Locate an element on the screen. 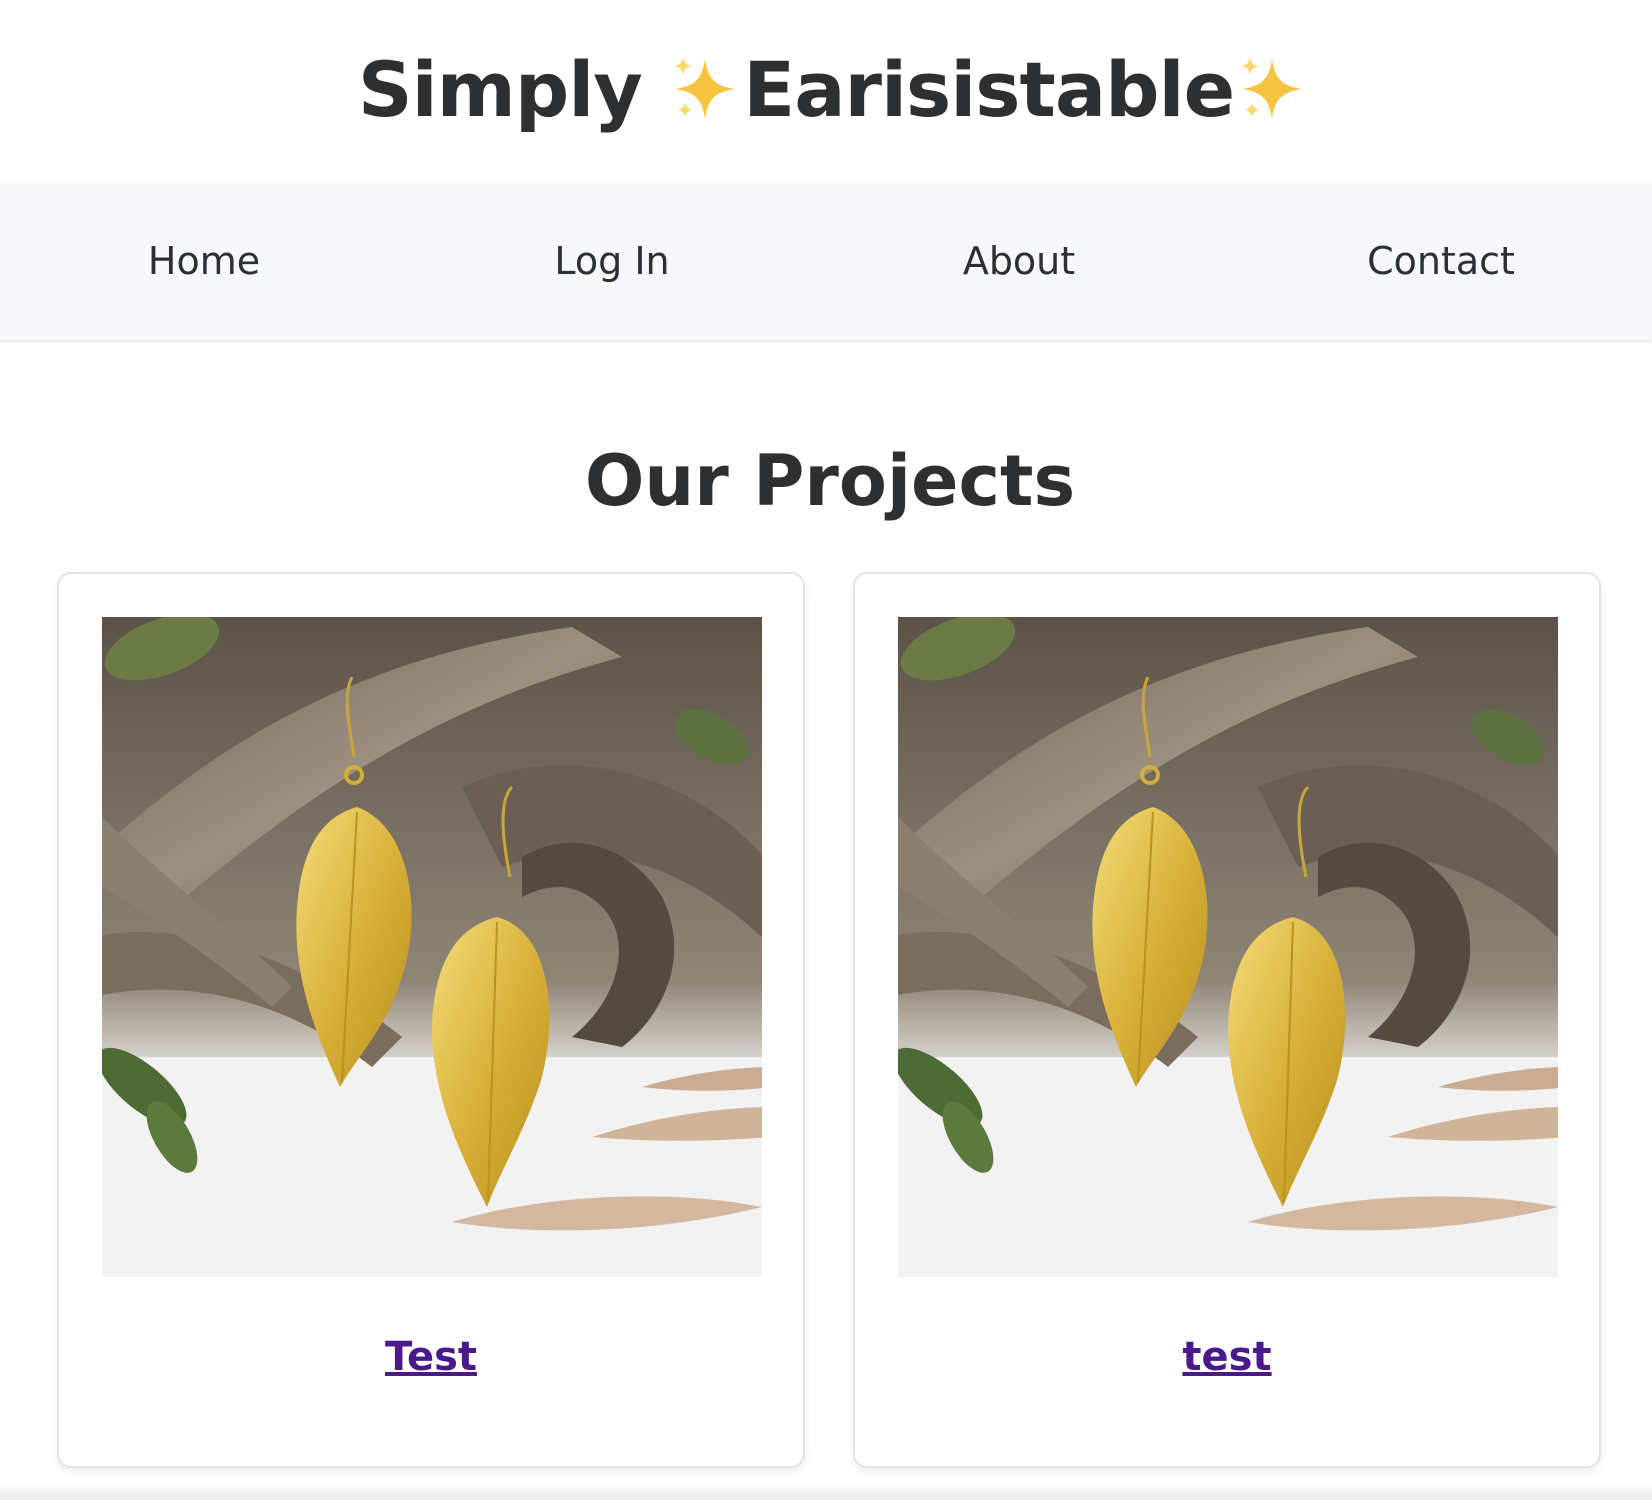 This screenshot has height=1500, width=1652. main-nav: Home Log In About Contact is located at coordinates (826, 261).